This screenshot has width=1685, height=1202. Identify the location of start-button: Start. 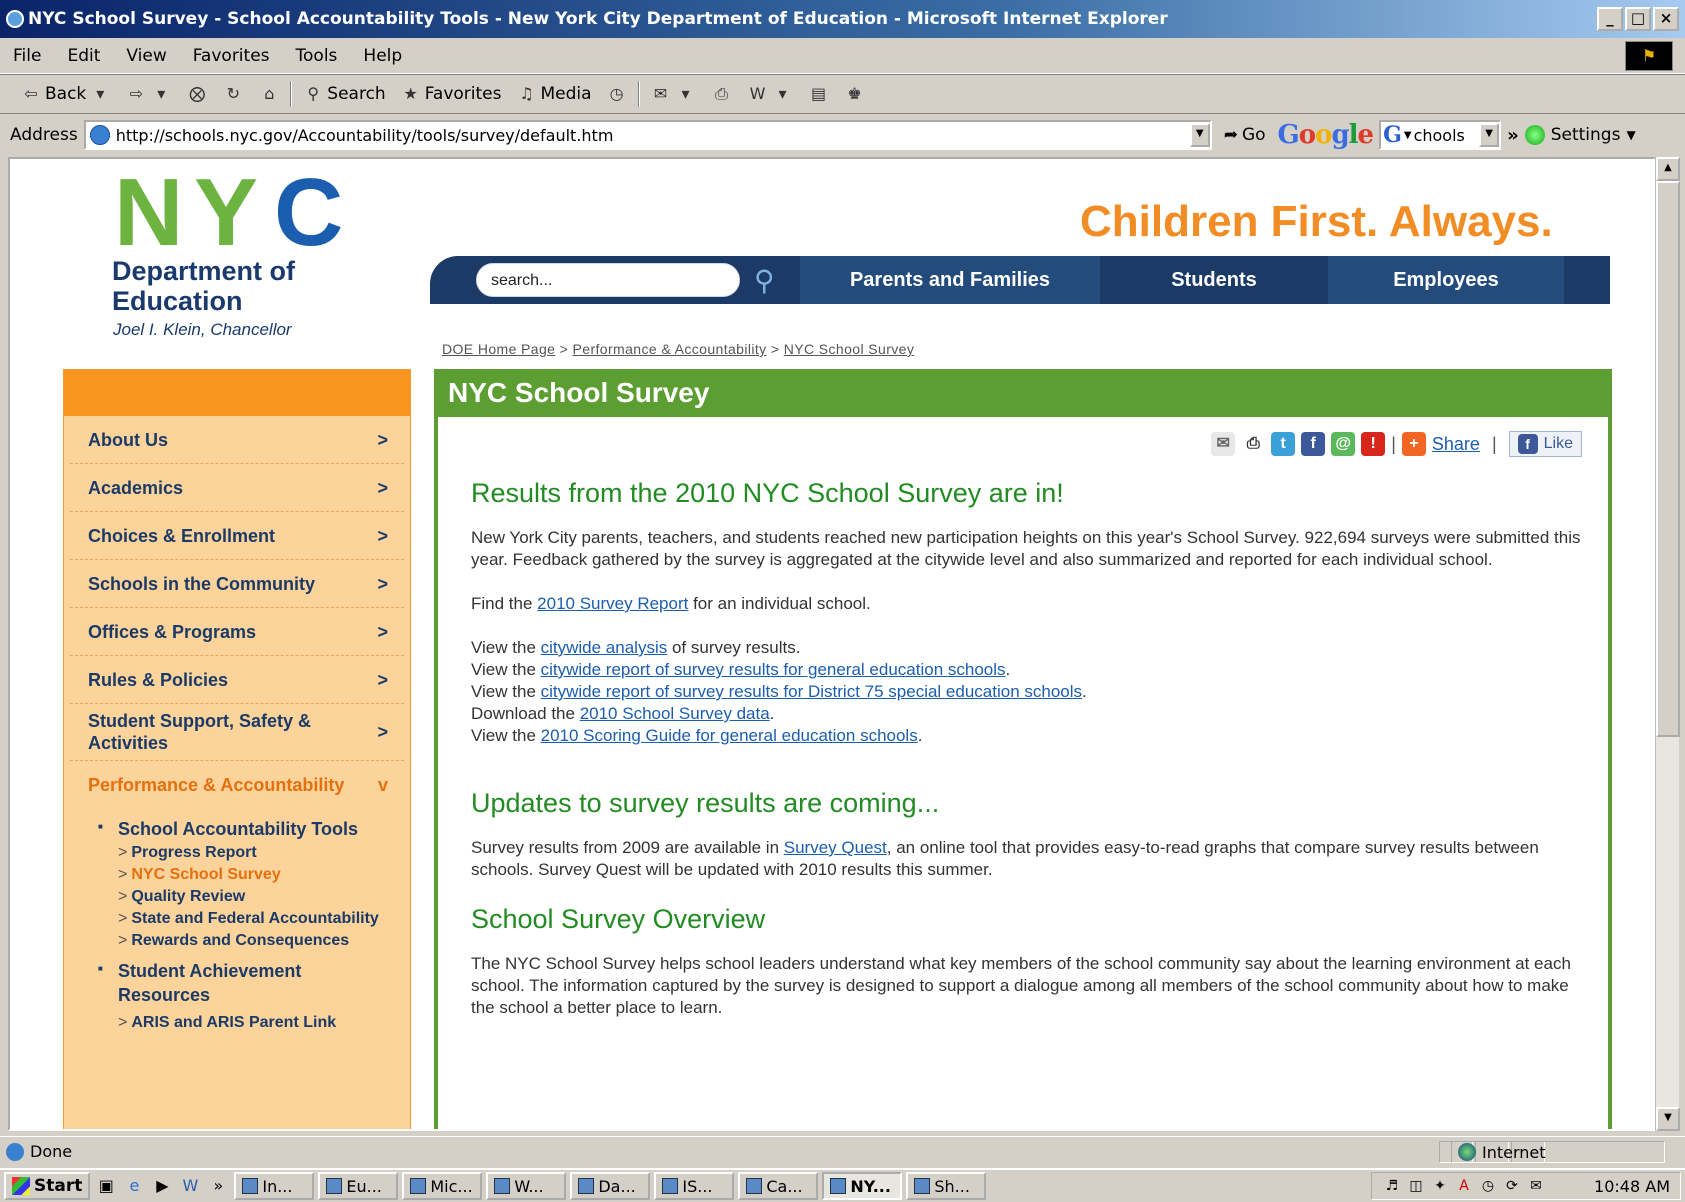
(47, 1186).